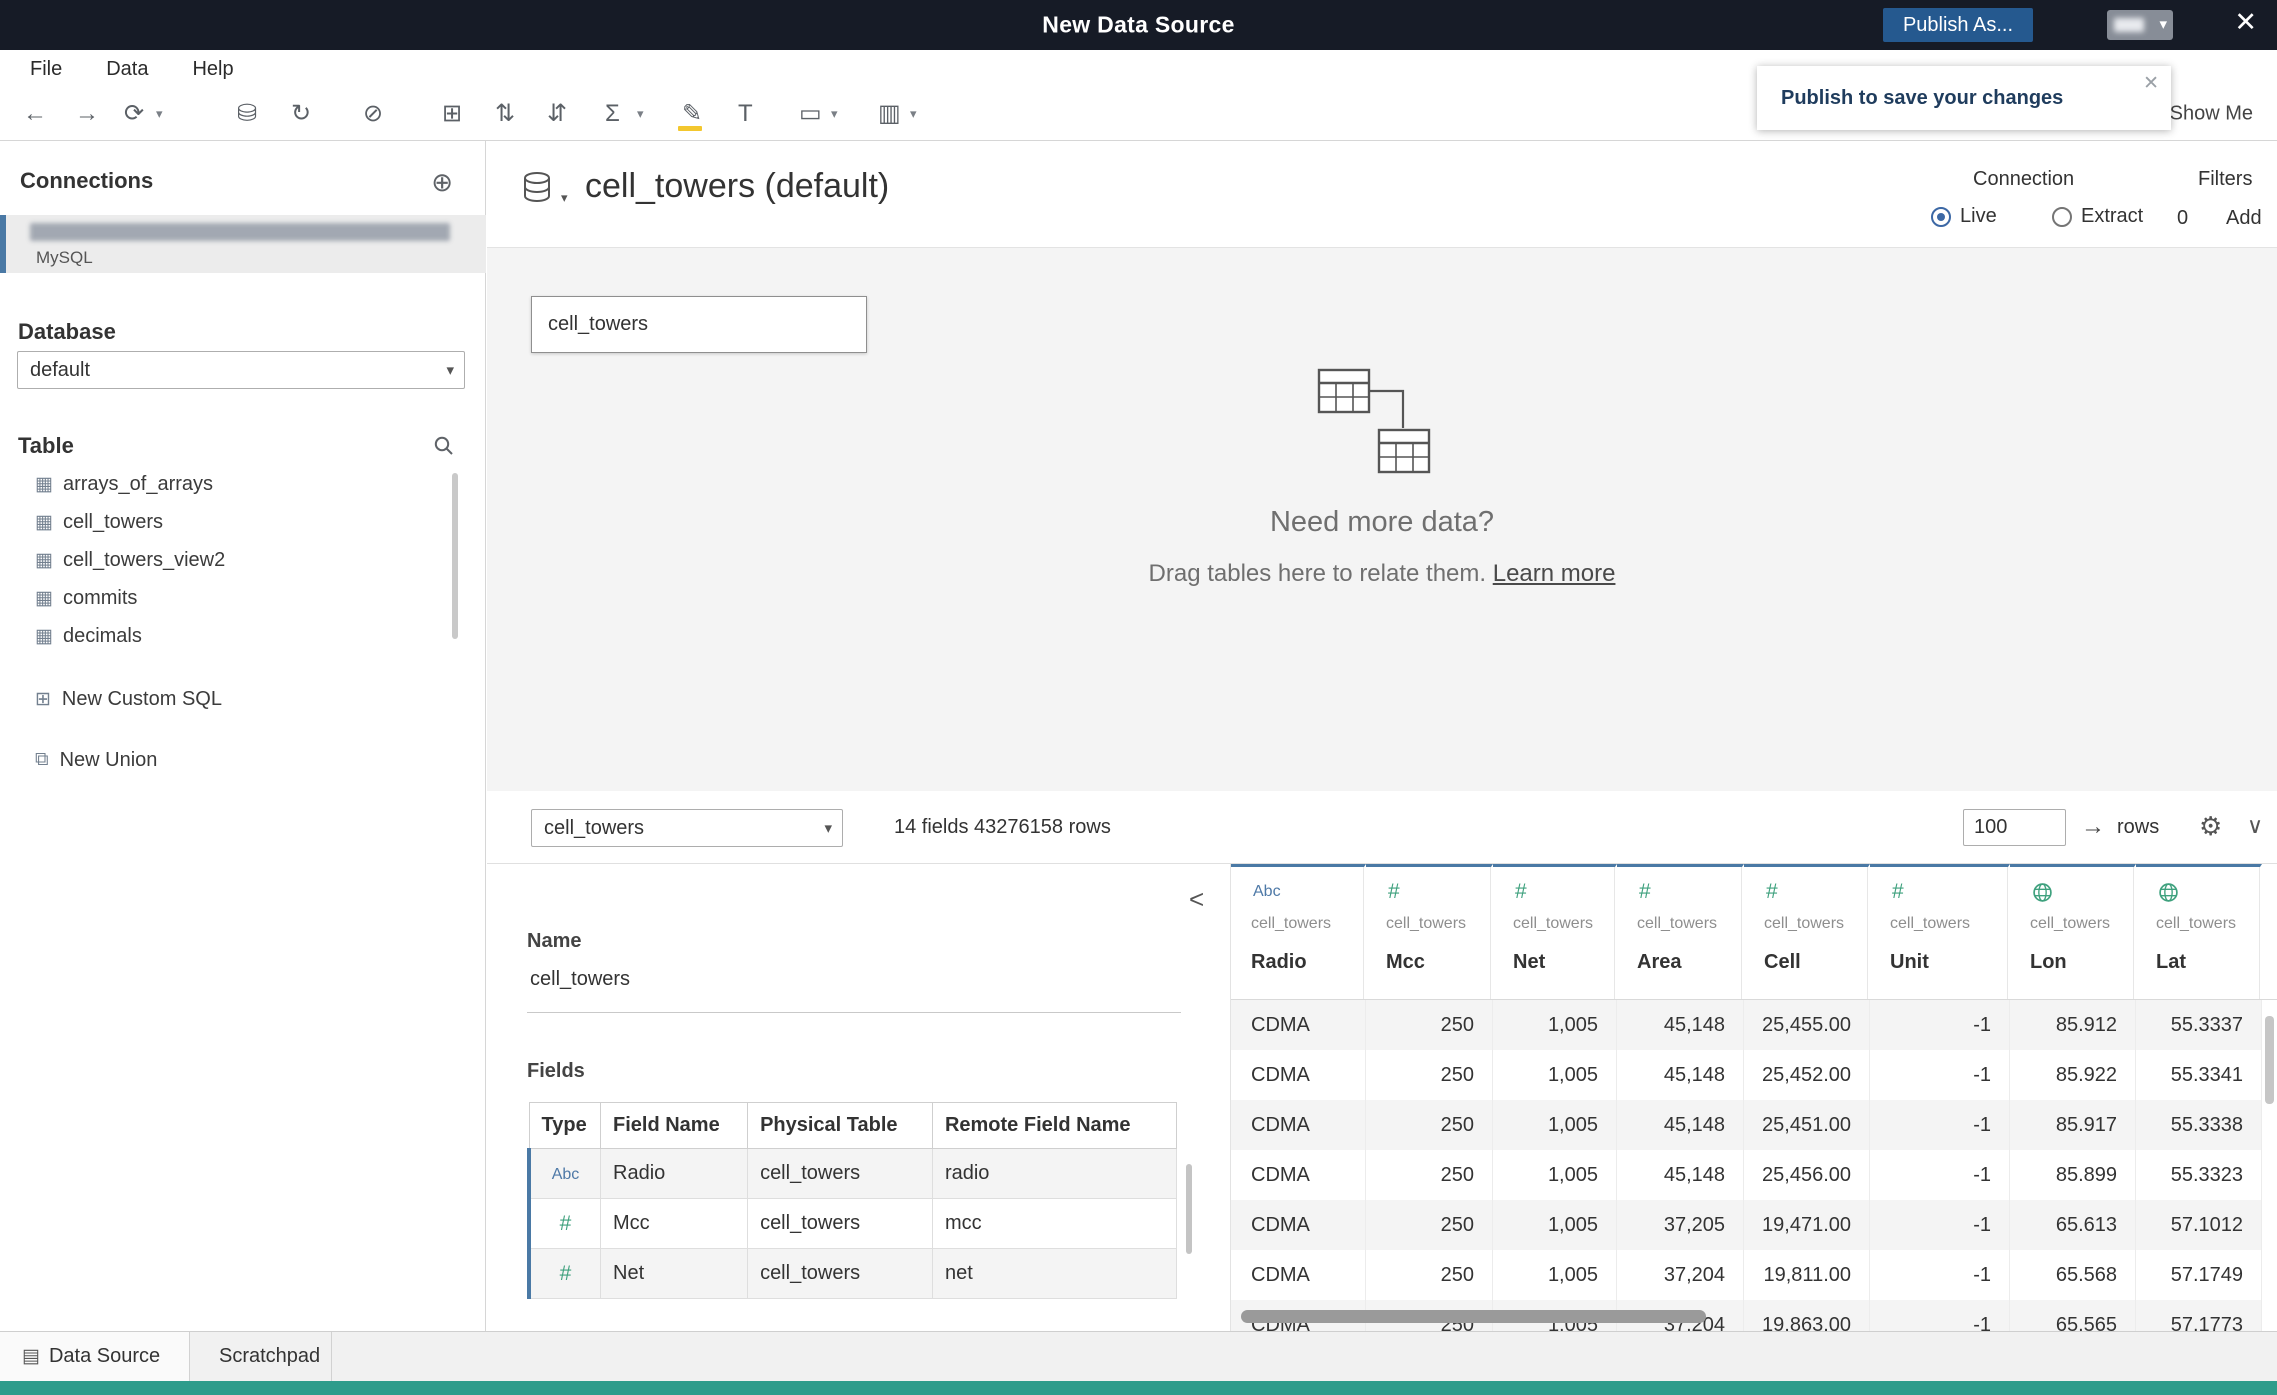 The image size is (2277, 1395). What do you see at coordinates (46, 69) in the screenshot?
I see `menu-file: File` at bounding box center [46, 69].